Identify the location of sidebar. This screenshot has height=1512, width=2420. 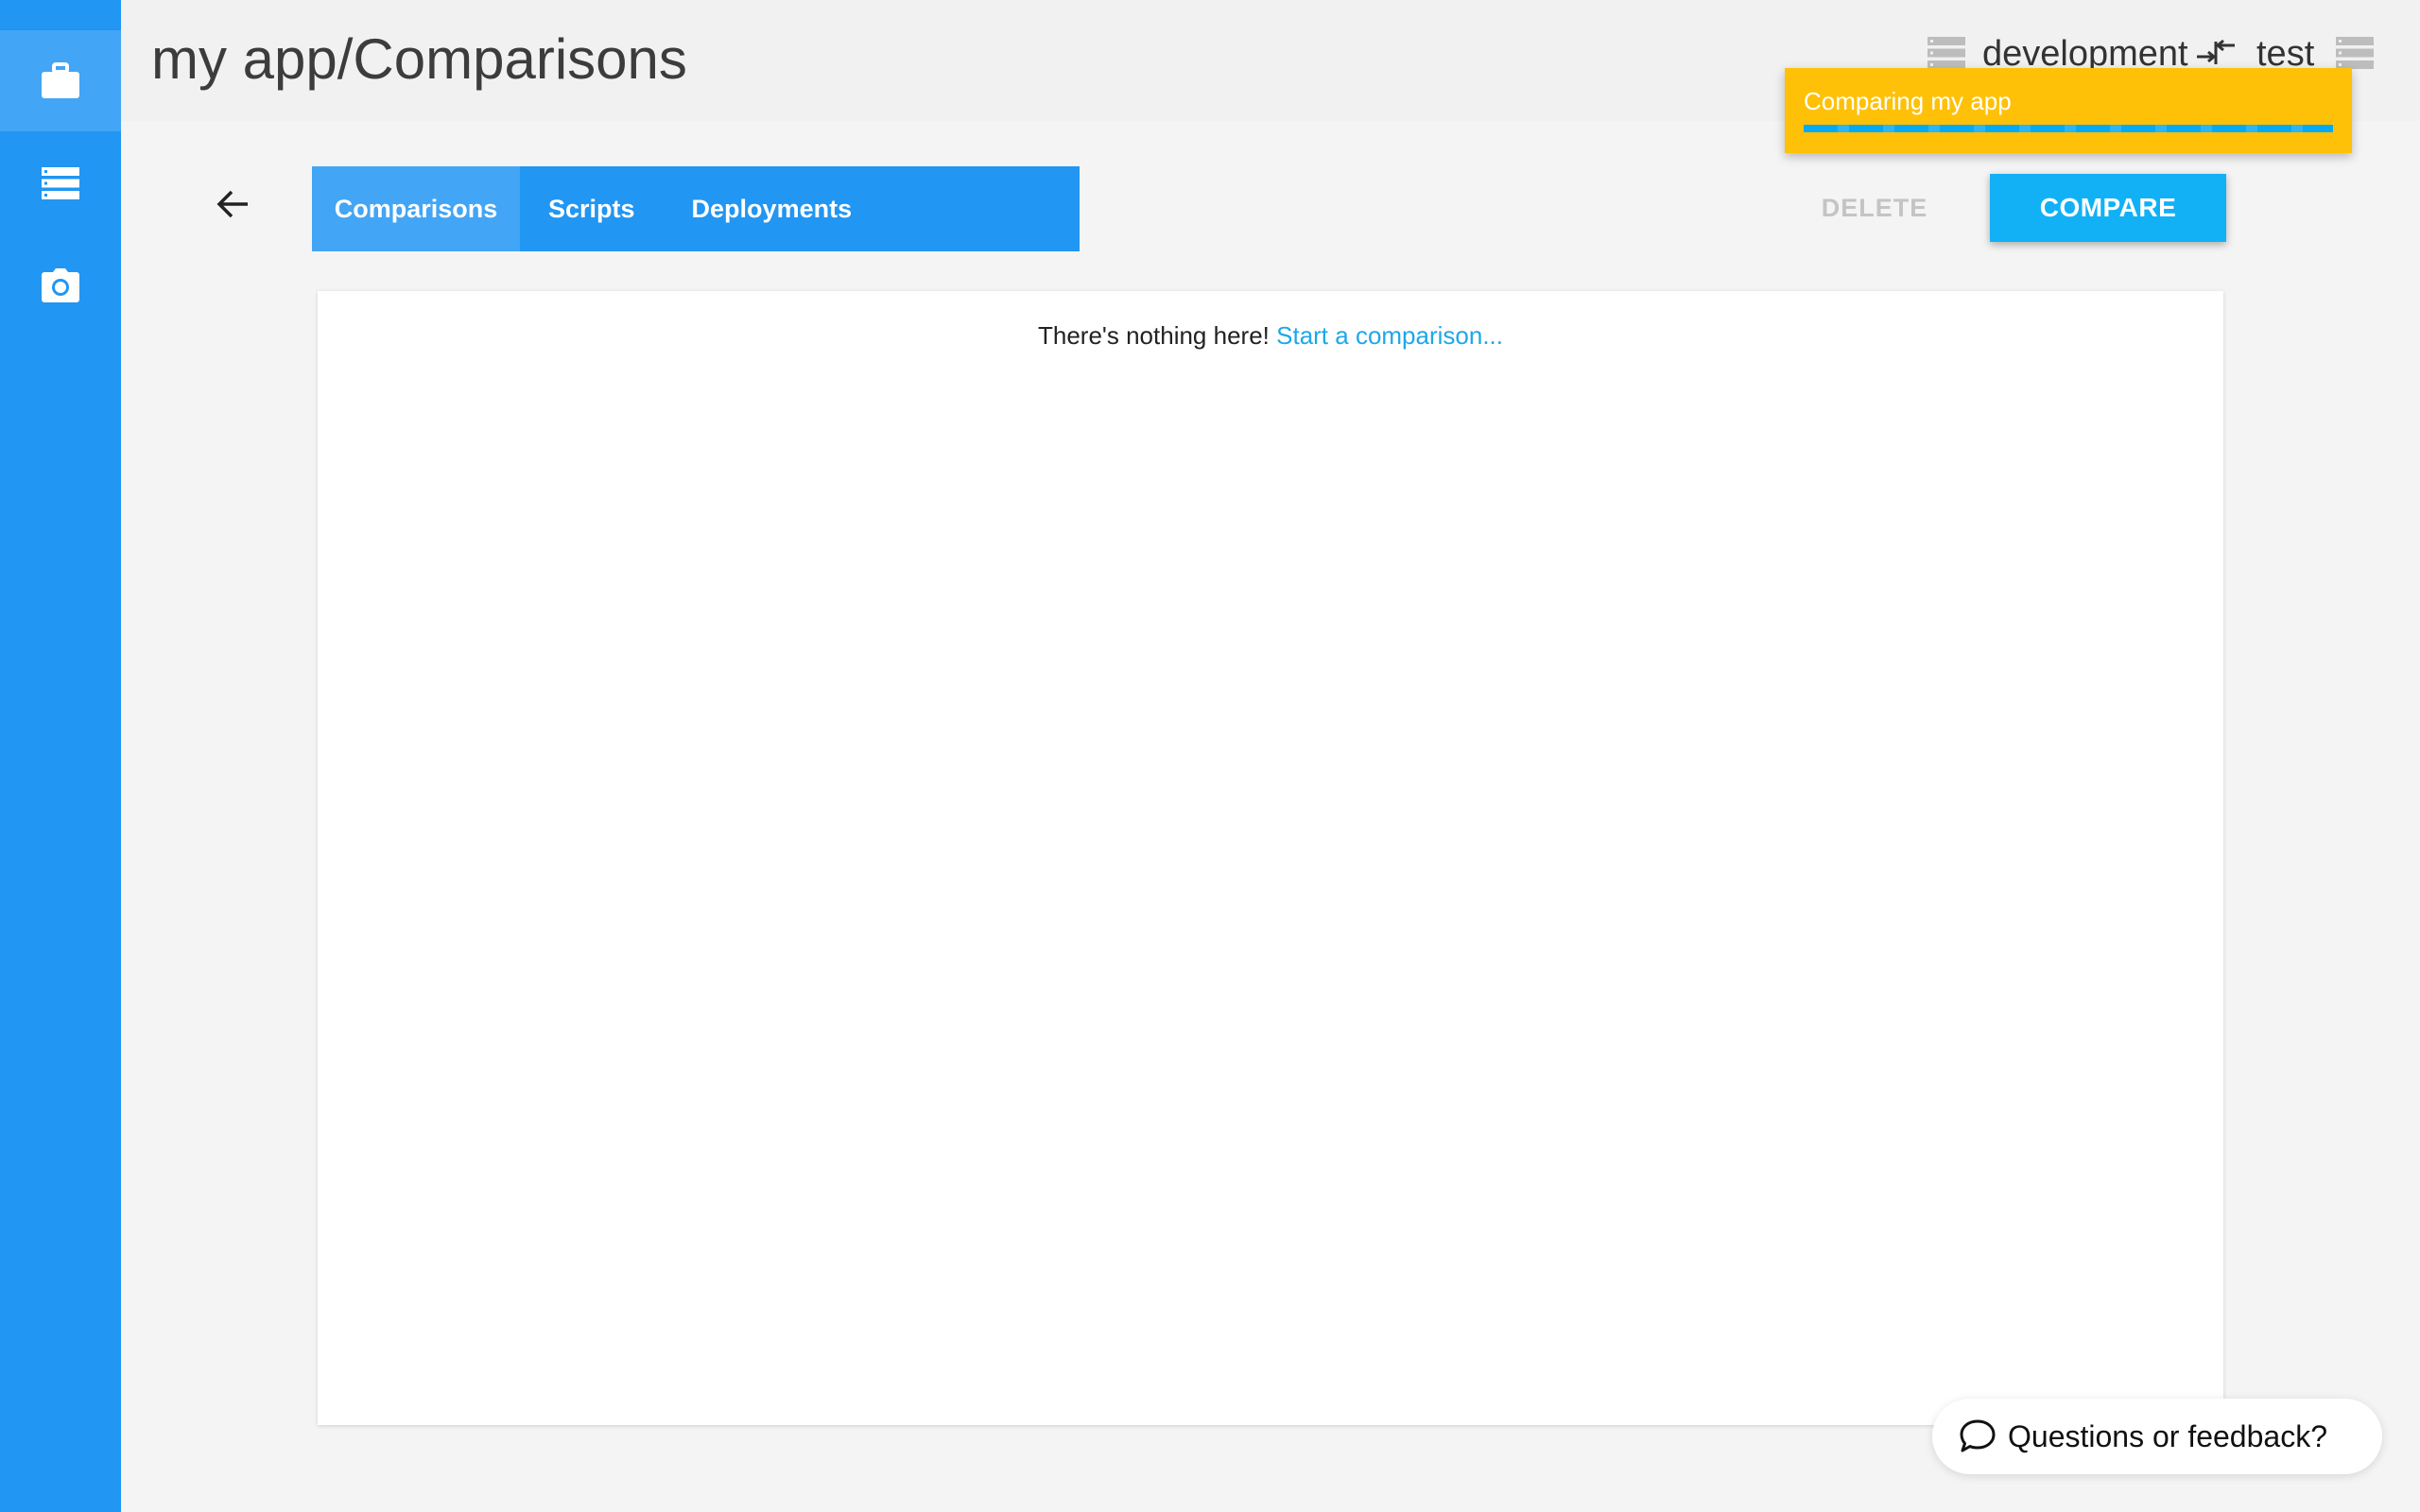
(60, 756).